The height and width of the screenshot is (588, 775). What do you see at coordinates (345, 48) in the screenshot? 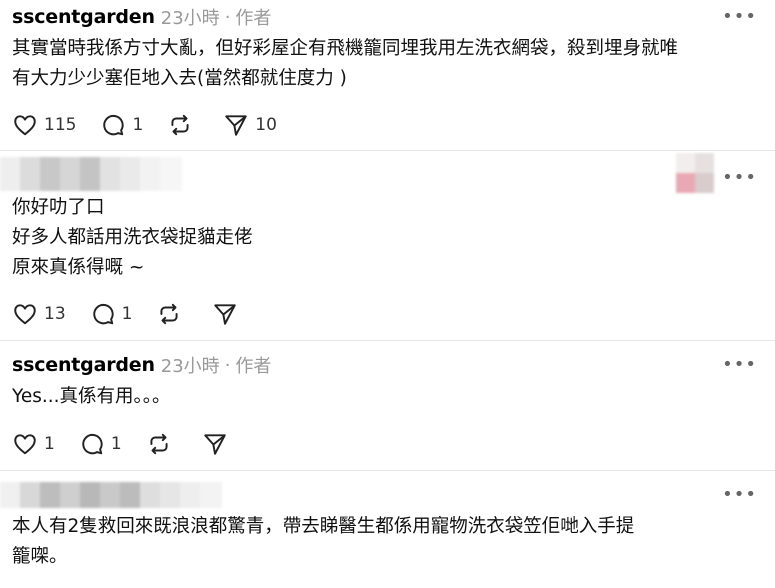
I see `comment-text-line: 其實當時我係方寸大亂，但好彩屋企有飛機籠同埋我用左洗衣網袋，殺到埋身就唯` at bounding box center [345, 48].